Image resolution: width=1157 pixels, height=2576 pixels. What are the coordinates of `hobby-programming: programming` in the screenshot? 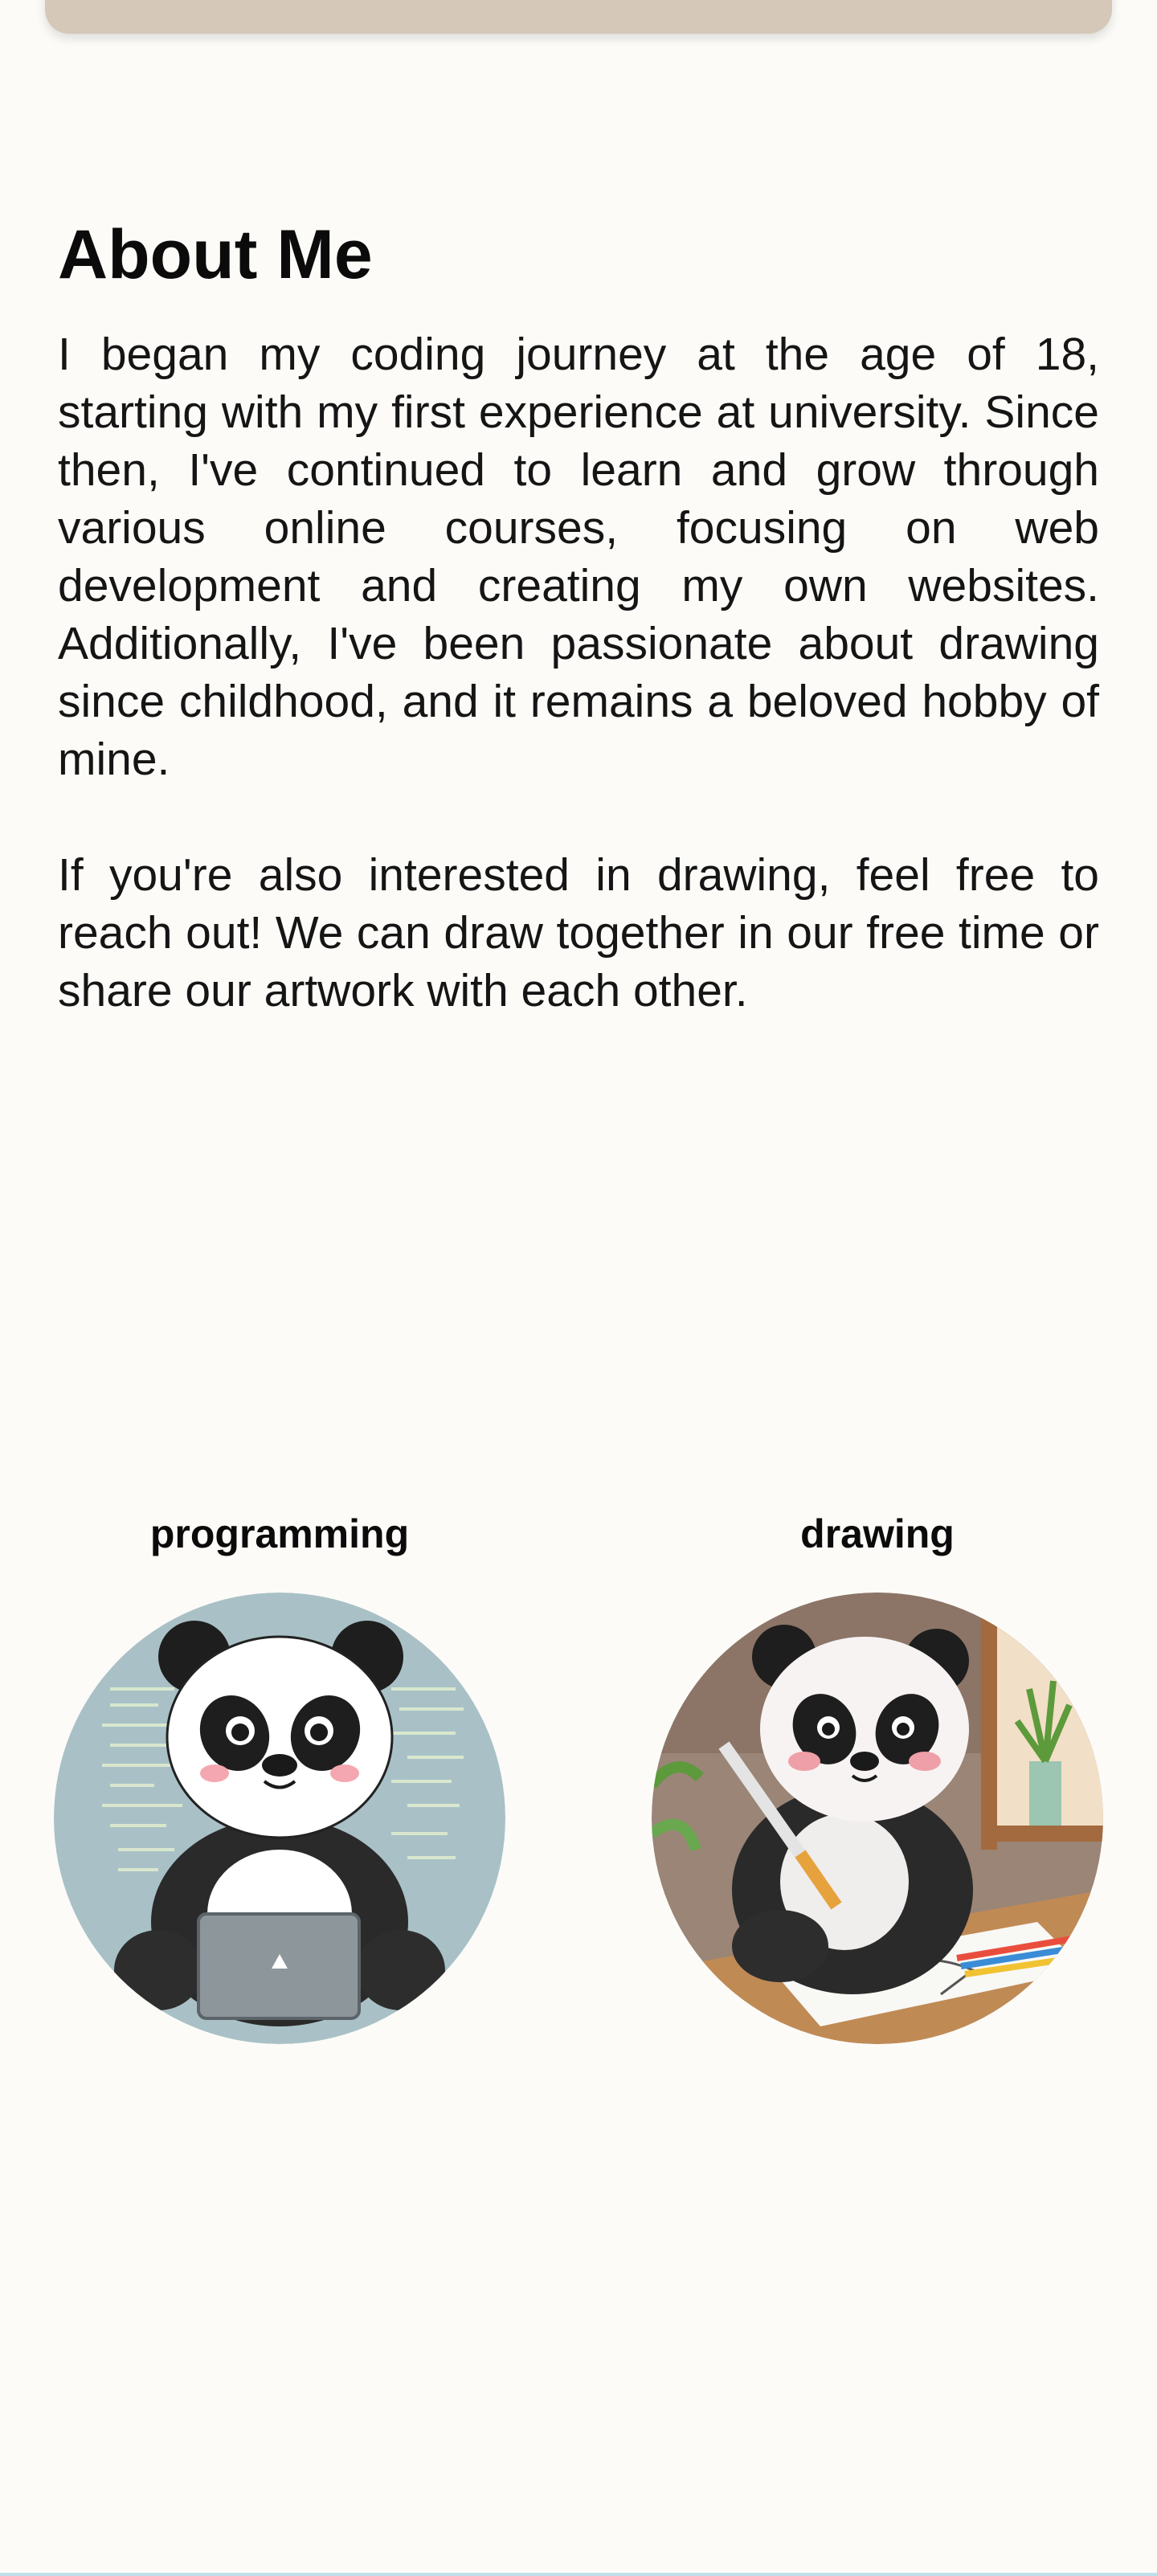 It's located at (279, 1777).